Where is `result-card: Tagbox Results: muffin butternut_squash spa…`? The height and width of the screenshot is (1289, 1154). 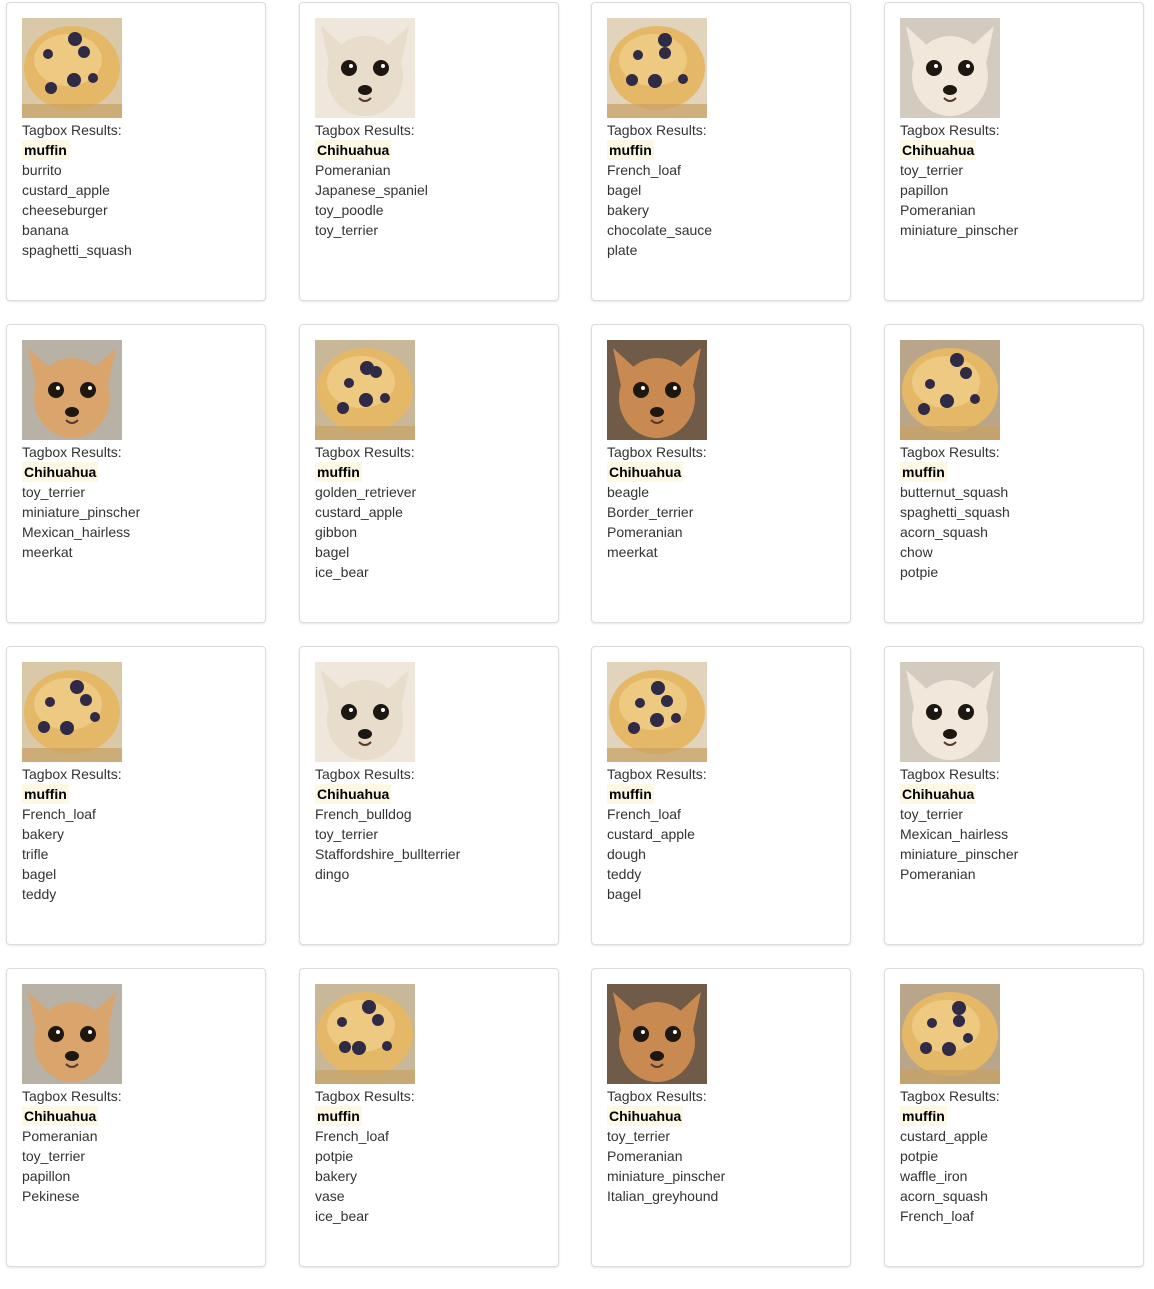 result-card: Tagbox Results: muffin butternut_squash spa… is located at coordinates (1014, 473).